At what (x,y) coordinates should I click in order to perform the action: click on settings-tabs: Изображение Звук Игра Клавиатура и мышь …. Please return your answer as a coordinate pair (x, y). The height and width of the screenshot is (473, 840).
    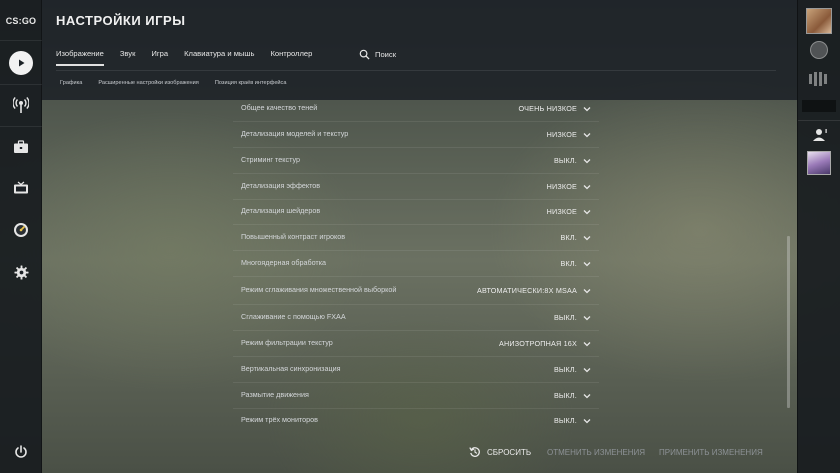
    Looking at the image, I should click on (192, 59).